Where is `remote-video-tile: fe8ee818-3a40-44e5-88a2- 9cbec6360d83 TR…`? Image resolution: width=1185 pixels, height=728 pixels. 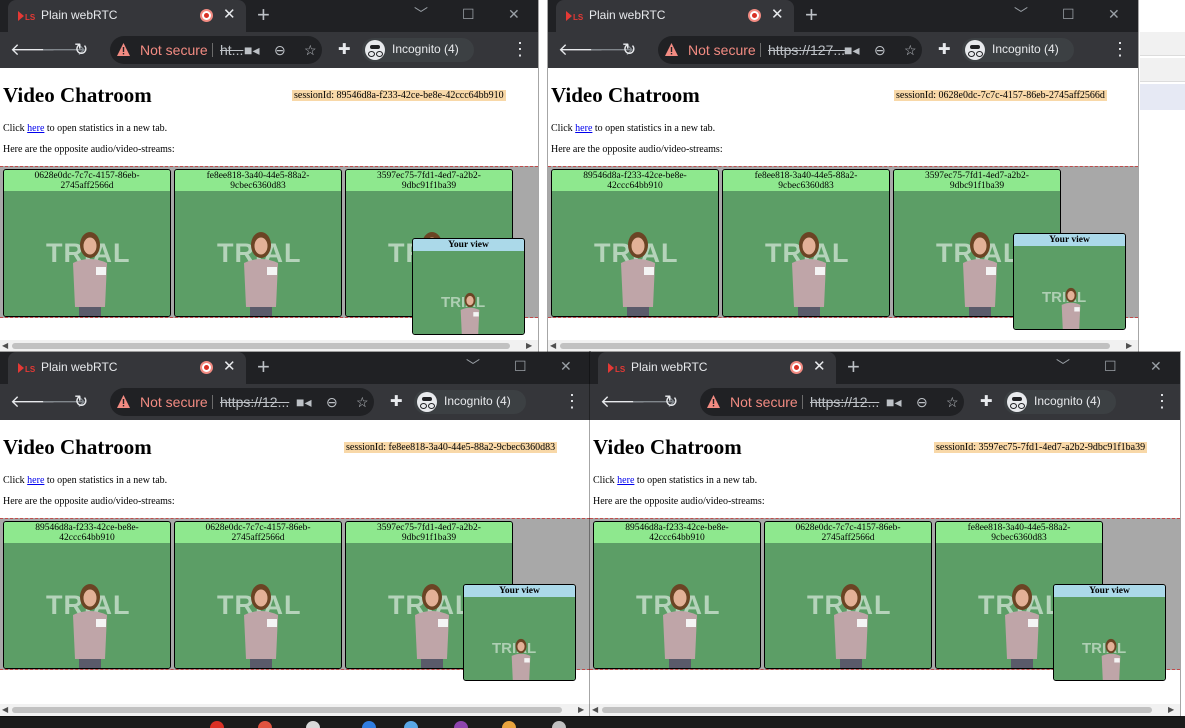 remote-video-tile: fe8ee818-3a40-44e5-88a2- 9cbec6360d83 TR… is located at coordinates (258, 243).